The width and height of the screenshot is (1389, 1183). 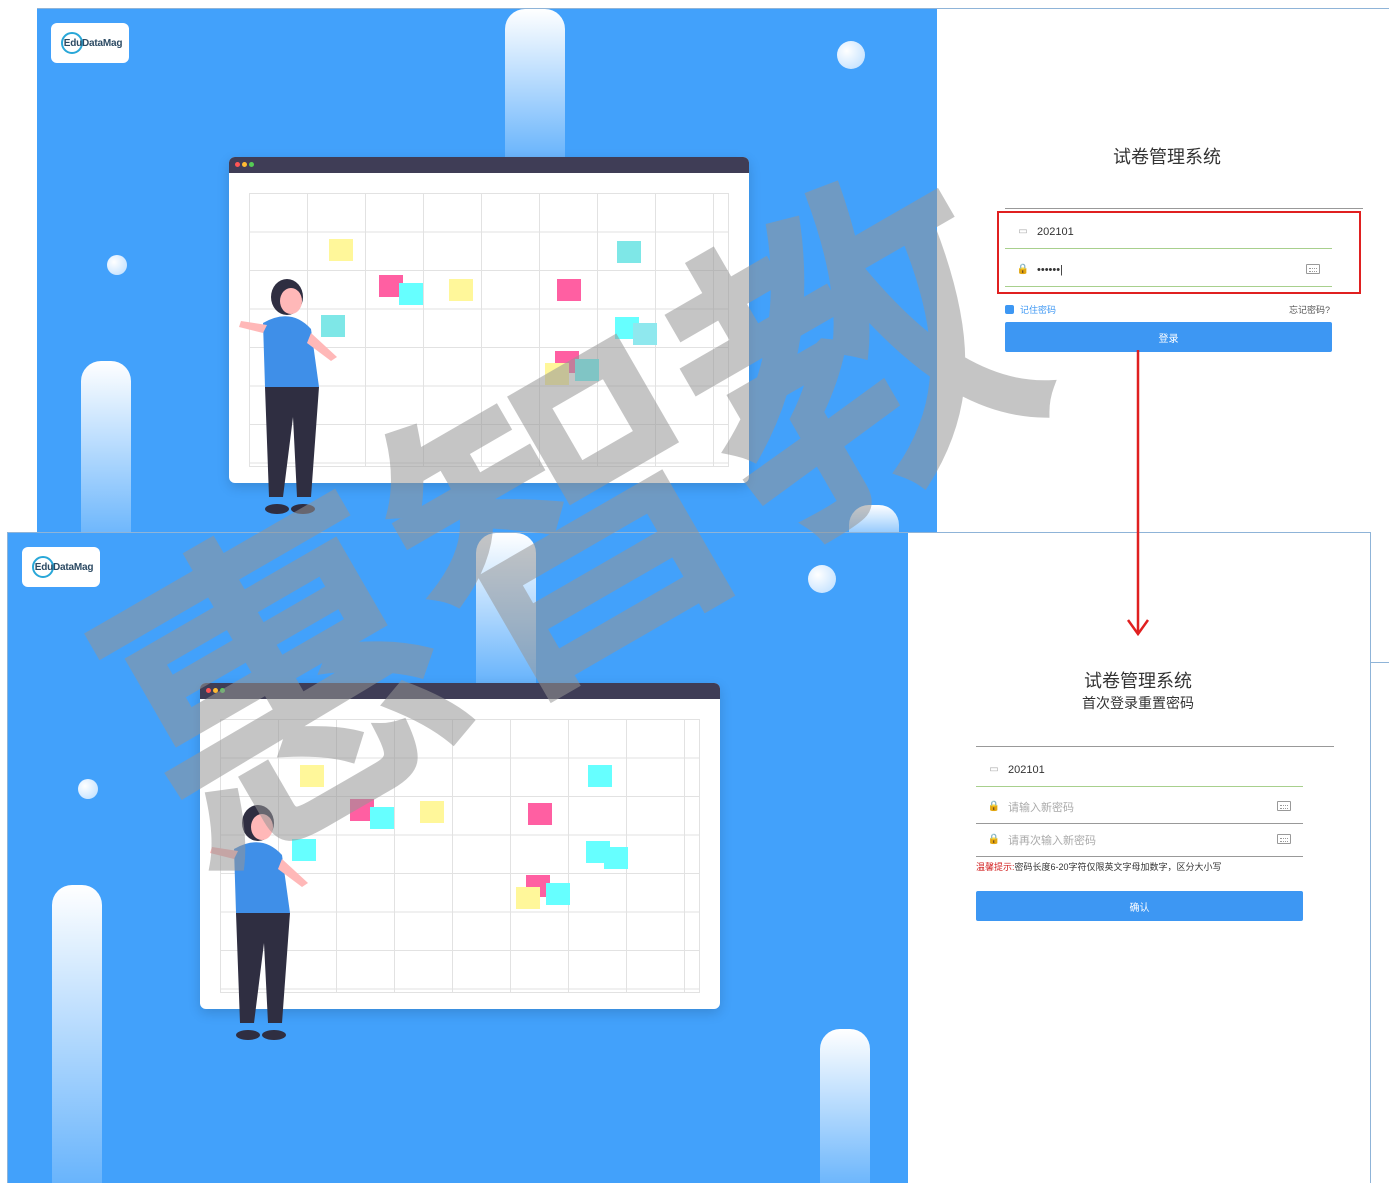 What do you see at coordinates (1168, 337) in the screenshot?
I see `login-button: 登录` at bounding box center [1168, 337].